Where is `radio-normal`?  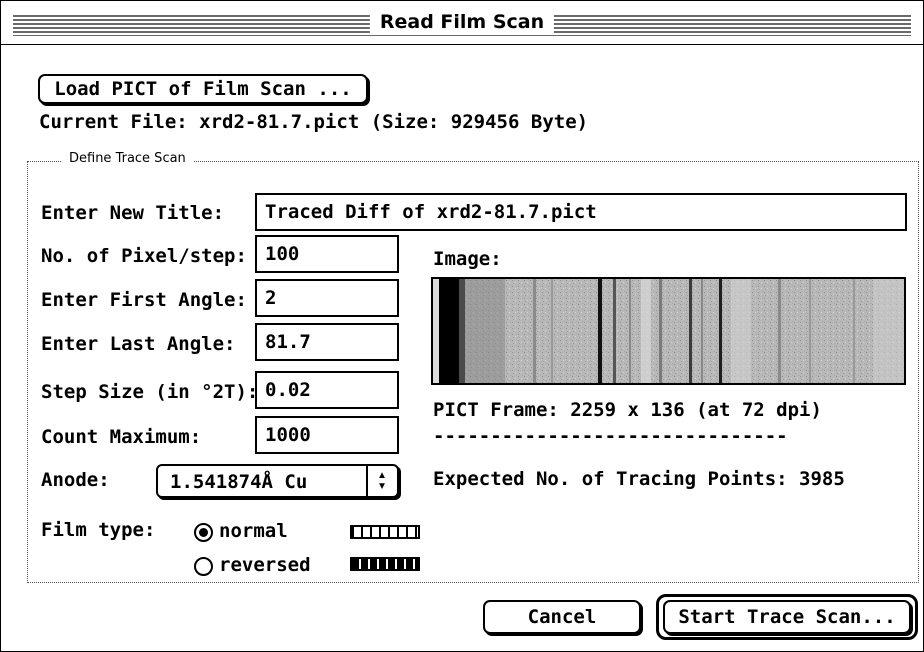 radio-normal is located at coordinates (203, 532).